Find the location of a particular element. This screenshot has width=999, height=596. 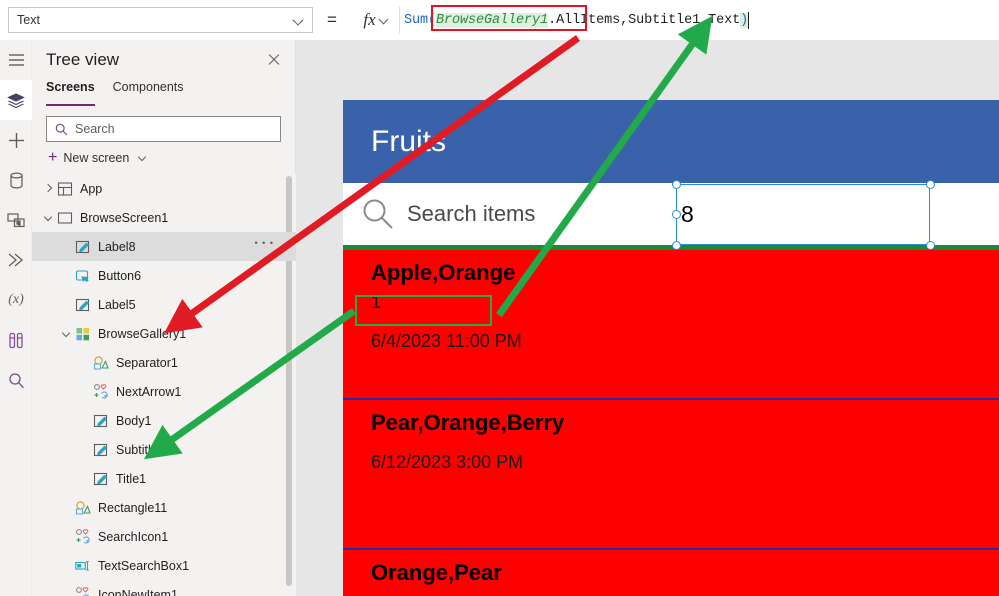

variables-icon: (x) is located at coordinates (16, 300).